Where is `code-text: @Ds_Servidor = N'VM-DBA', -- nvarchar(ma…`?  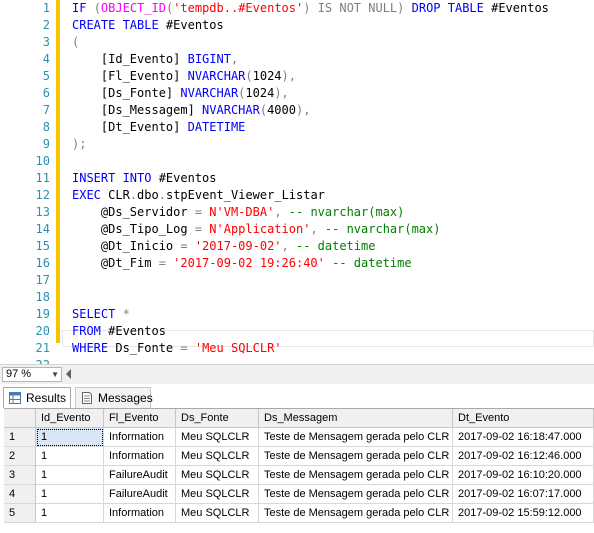 code-text: @Ds_Servidor = N'VM-DBA', -- nvarchar(ma… is located at coordinates (238, 212).